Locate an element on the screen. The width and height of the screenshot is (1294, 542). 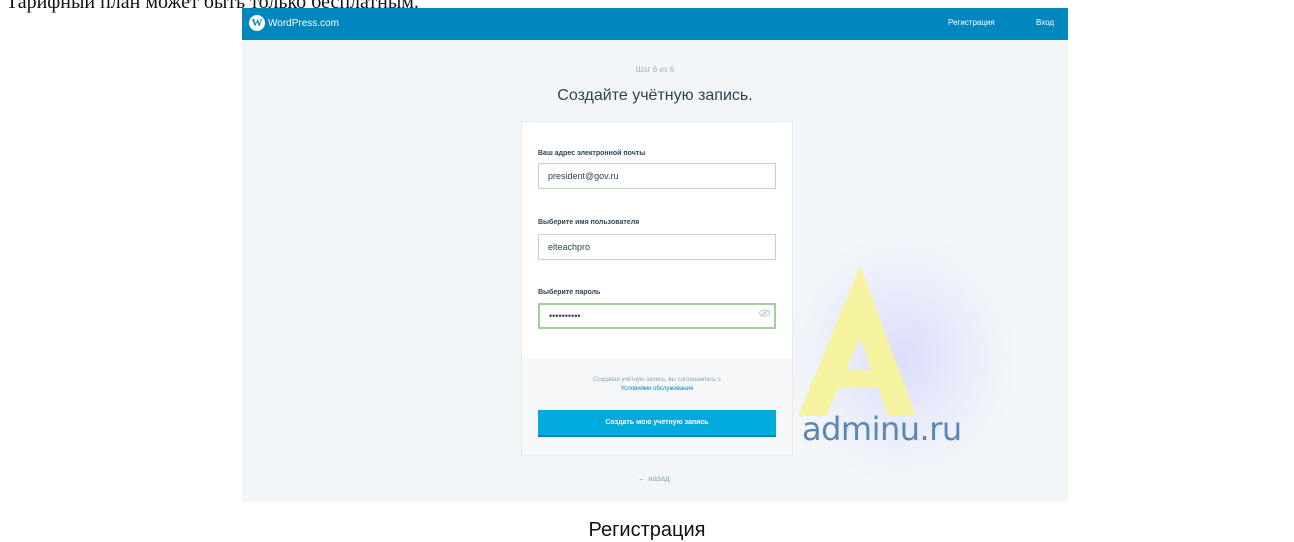
page-title: Создайте учётную запись. is located at coordinates (655, 95).